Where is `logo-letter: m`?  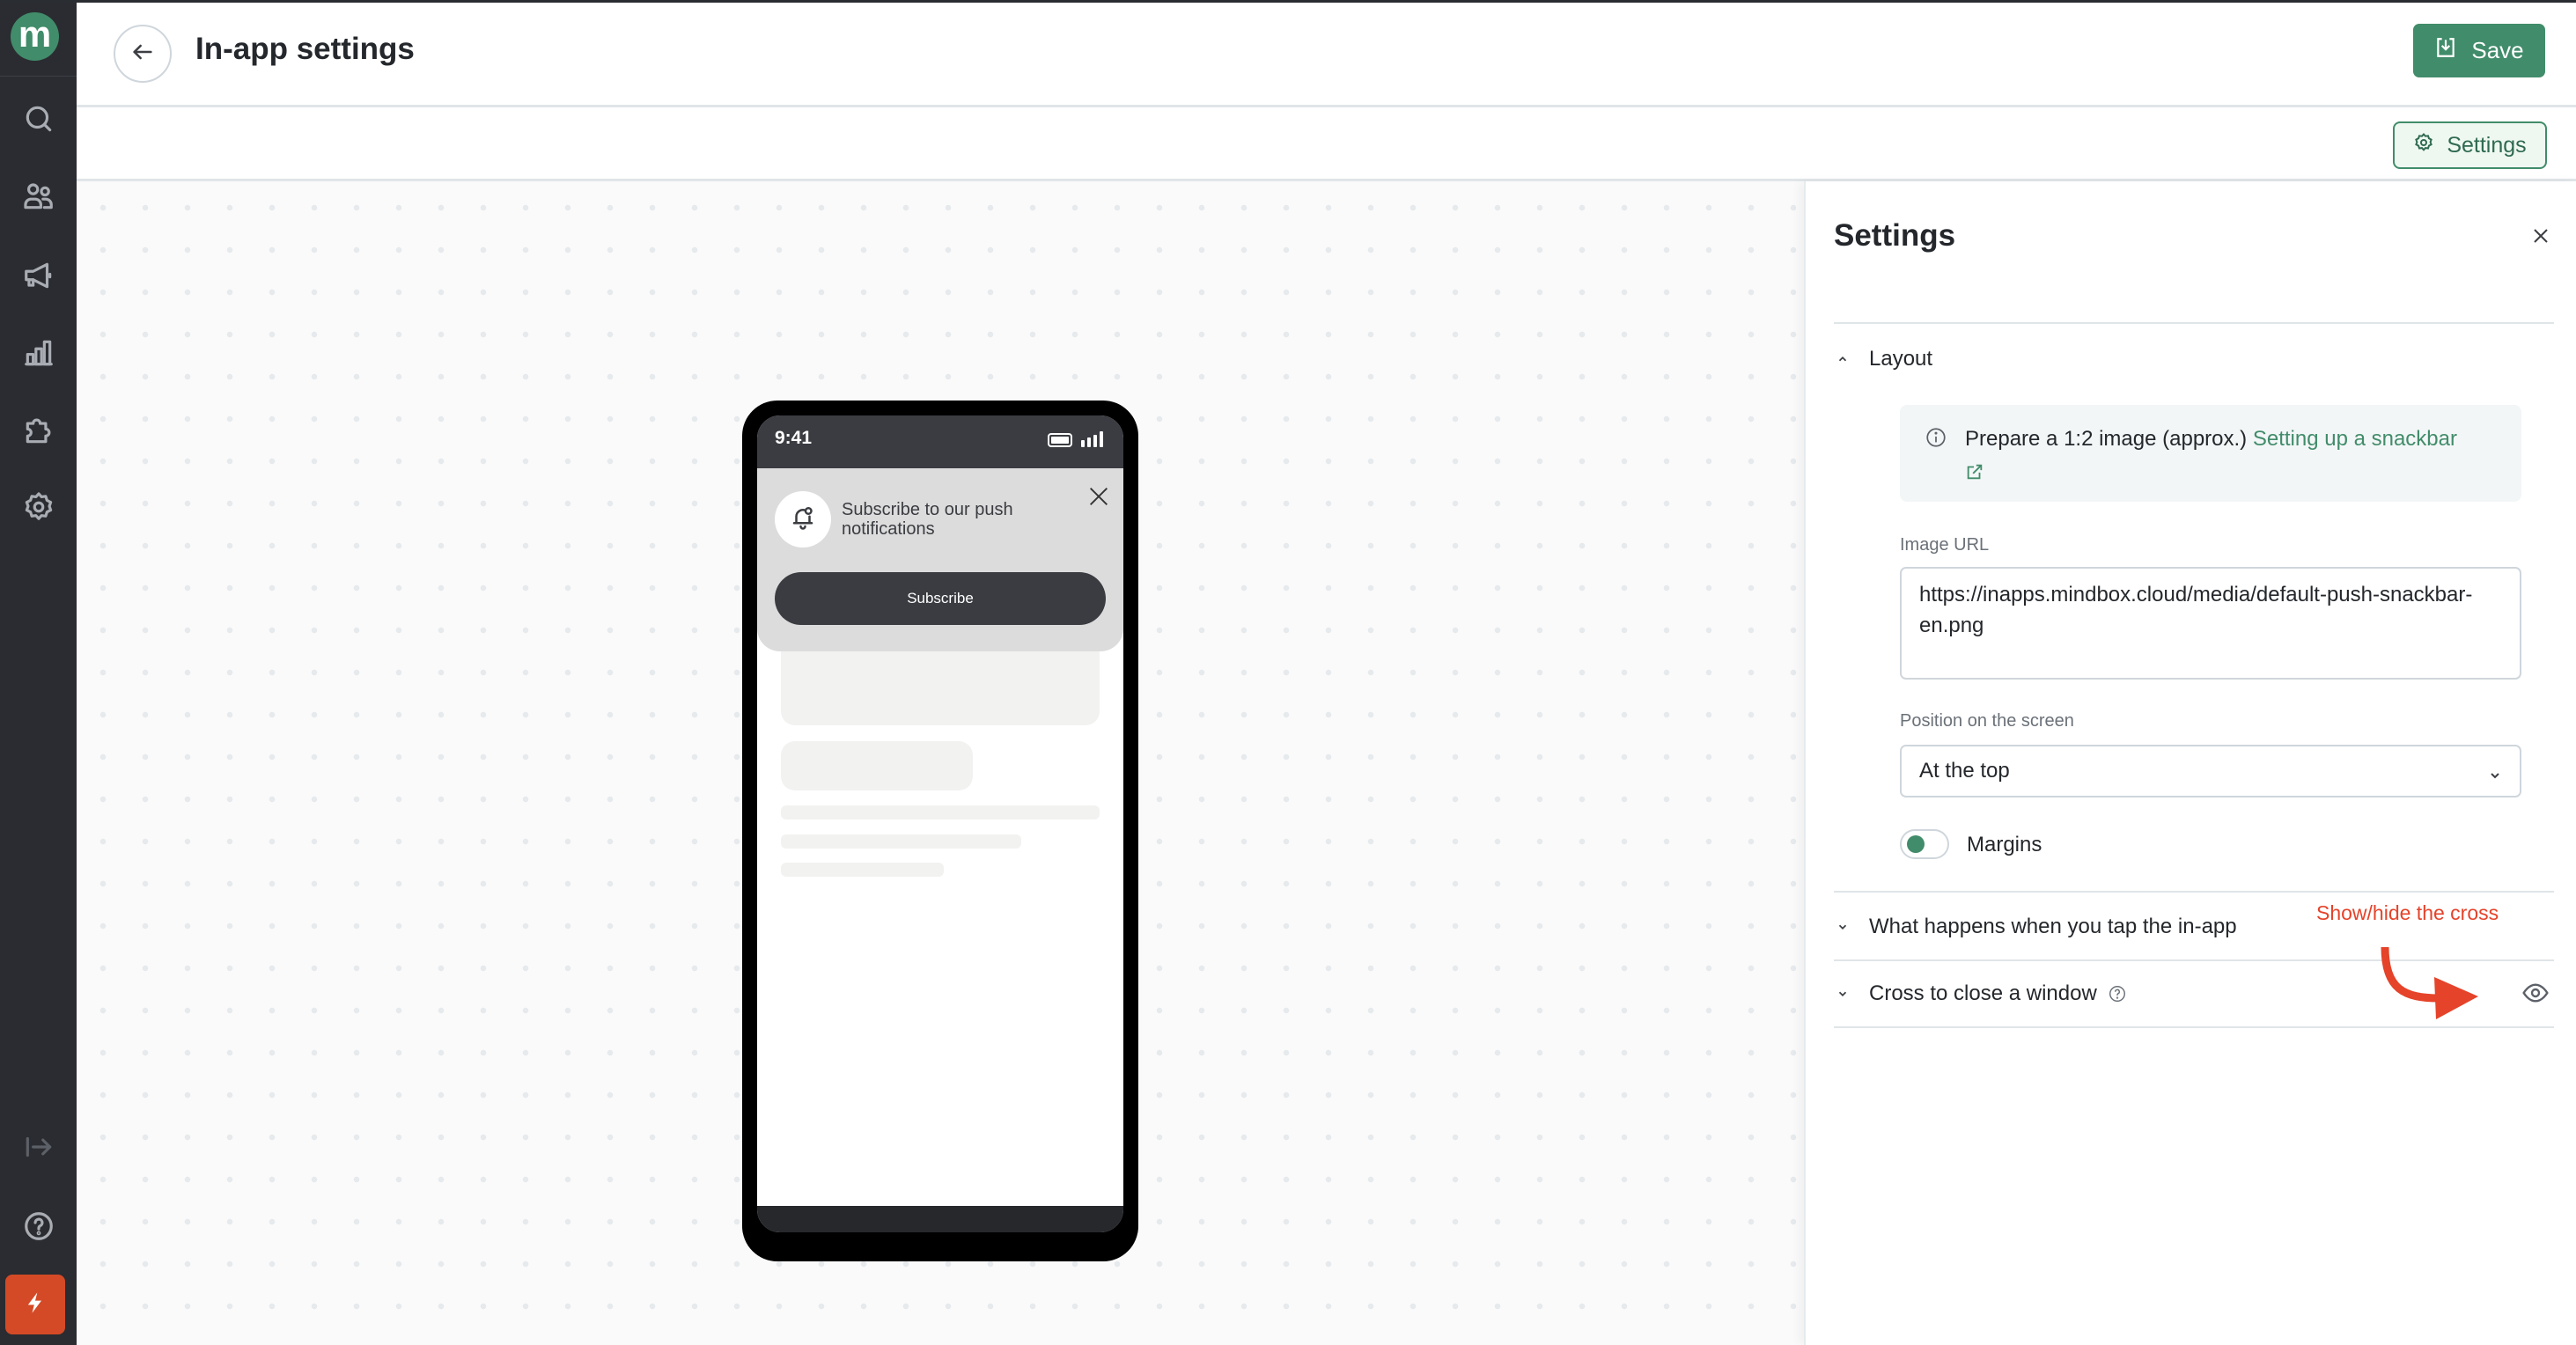 logo-letter: m is located at coordinates (35, 33).